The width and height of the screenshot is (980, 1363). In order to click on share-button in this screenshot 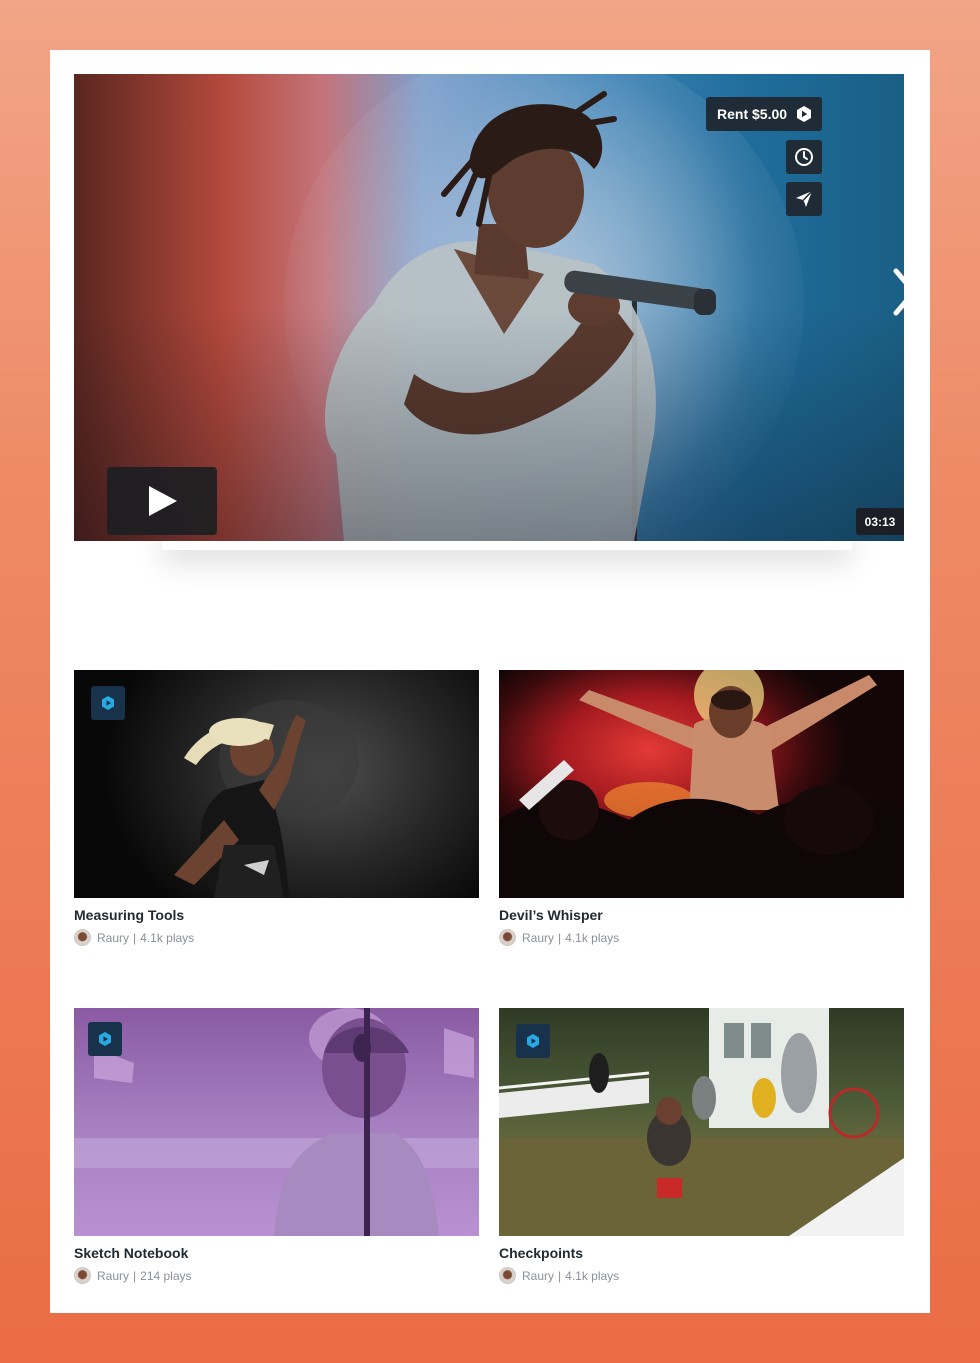, I will do `click(804, 199)`.